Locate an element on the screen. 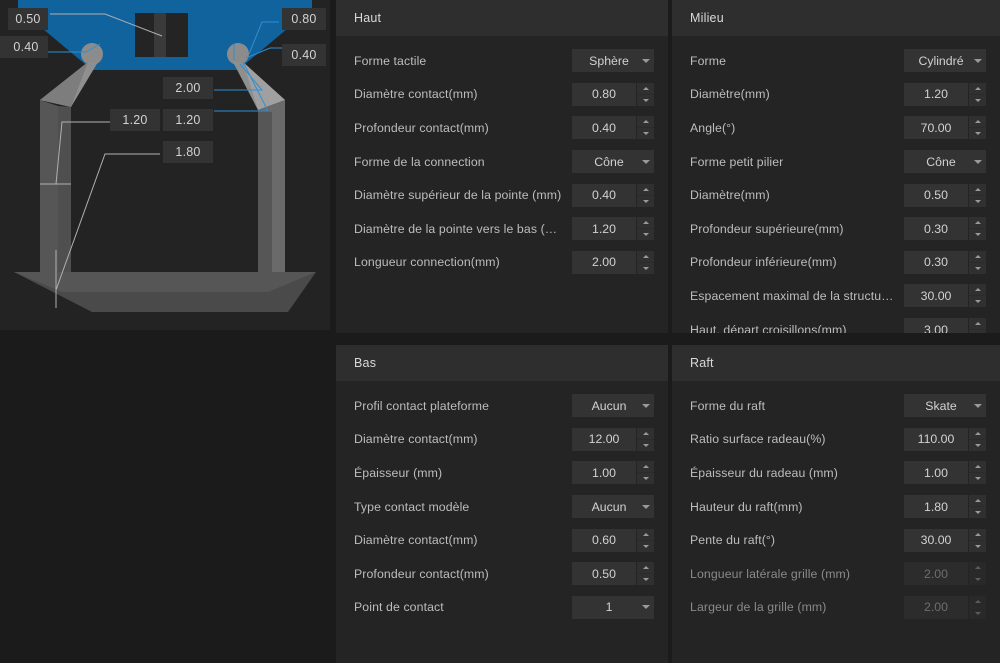  spinbox-ratio-surface-radeau: 110.00 is located at coordinates (945, 439).